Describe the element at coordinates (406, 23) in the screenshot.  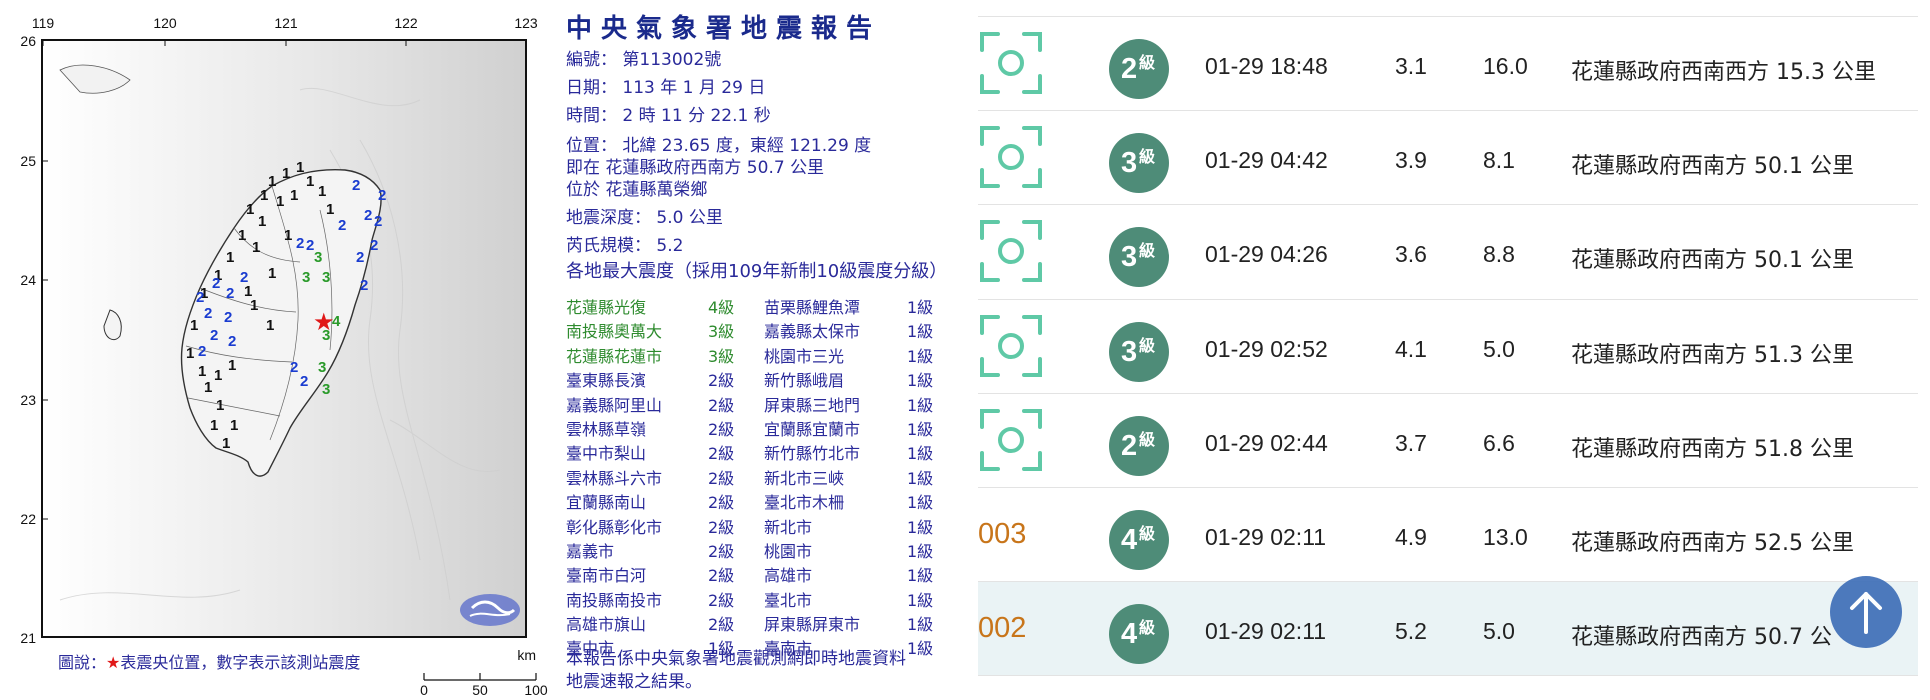
I see `svg-text: 122` at that location.